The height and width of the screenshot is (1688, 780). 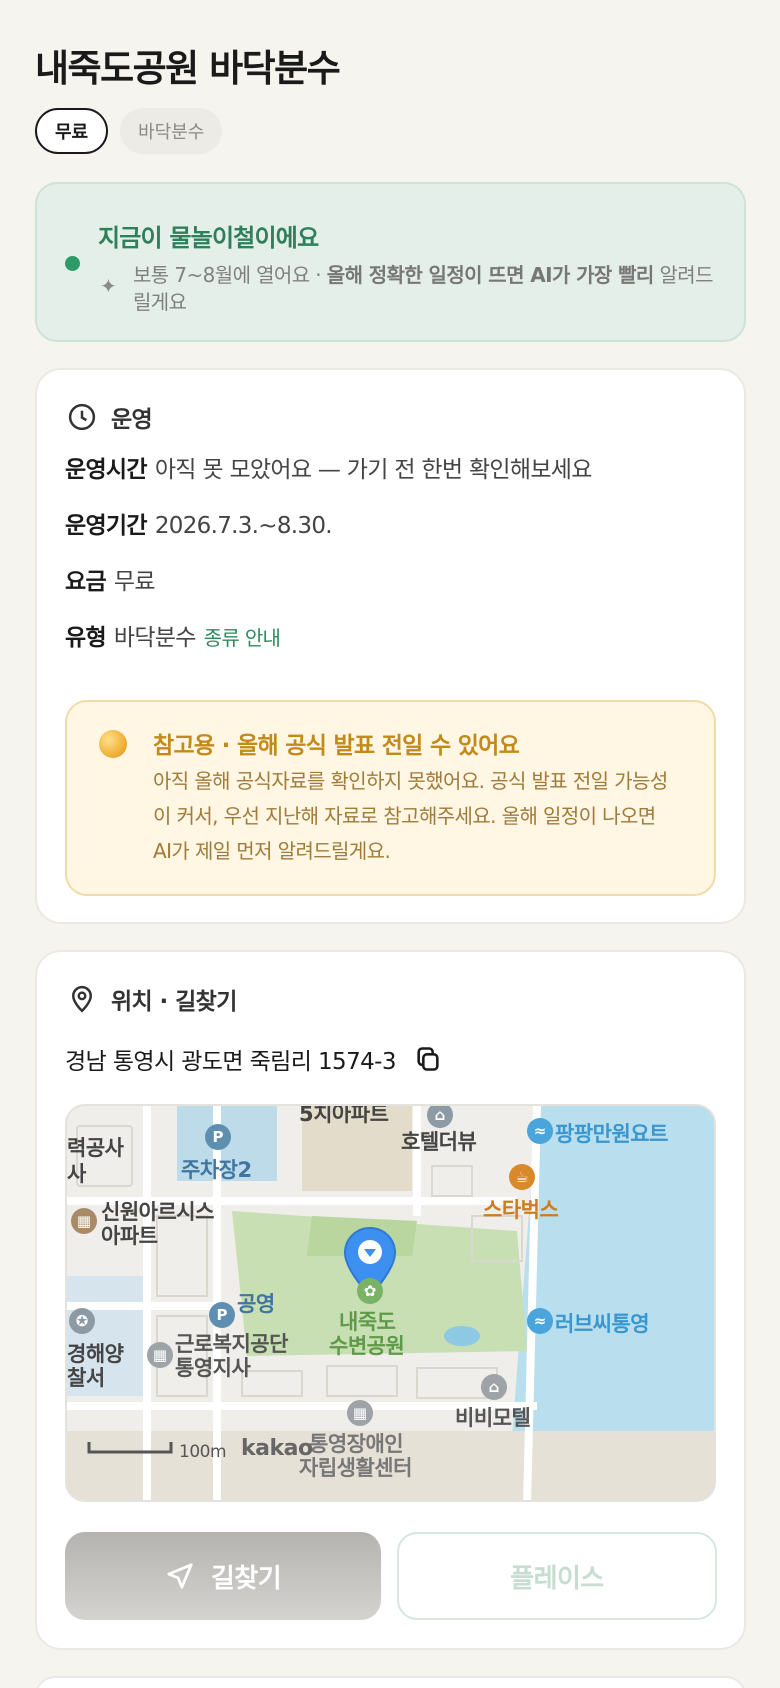 I want to click on map-scale: 100m, so click(x=203, y=1452).